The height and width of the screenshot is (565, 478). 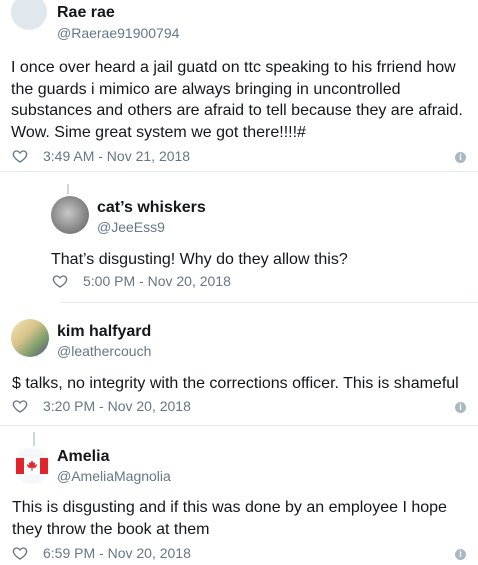 I want to click on author-name: Rae rae, so click(x=86, y=13).